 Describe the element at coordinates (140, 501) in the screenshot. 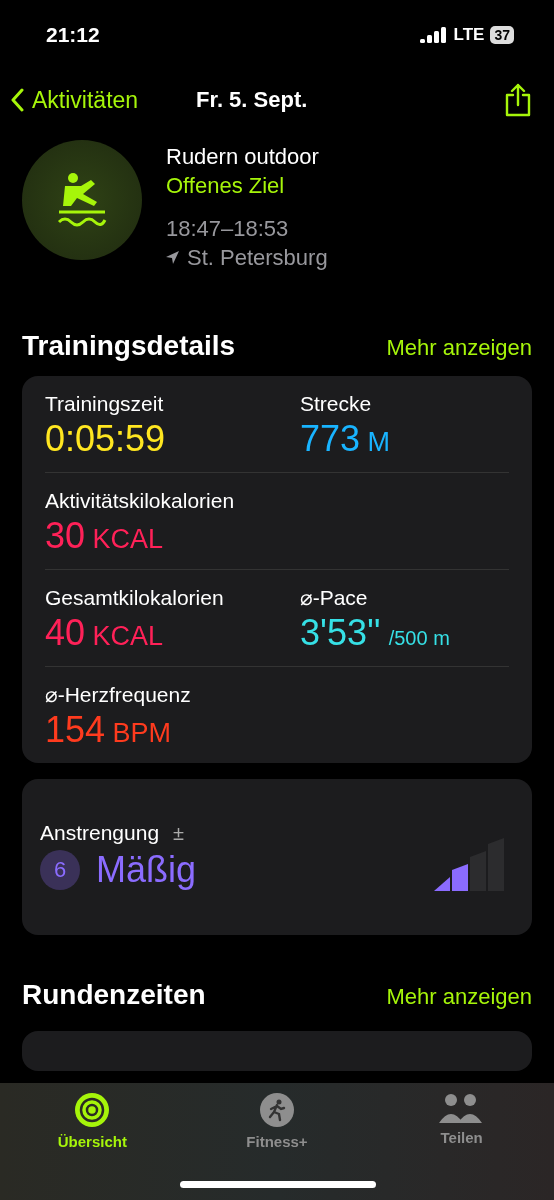

I see `metric-label: Aktivitätskilokalorien` at that location.